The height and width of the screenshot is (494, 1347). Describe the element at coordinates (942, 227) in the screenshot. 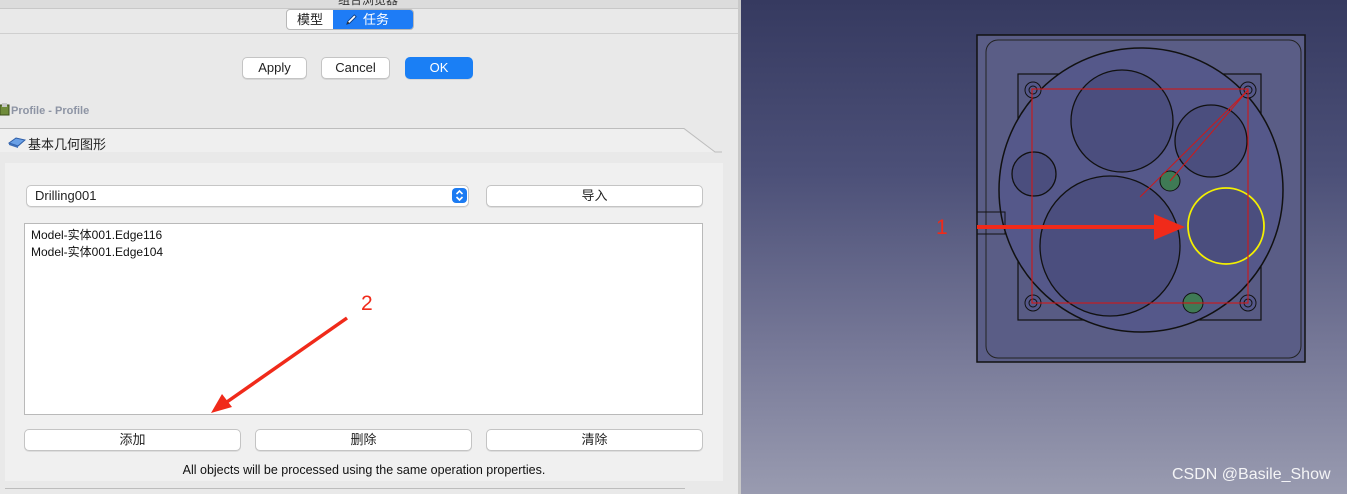

I see `annotation-label-1: 1` at that location.